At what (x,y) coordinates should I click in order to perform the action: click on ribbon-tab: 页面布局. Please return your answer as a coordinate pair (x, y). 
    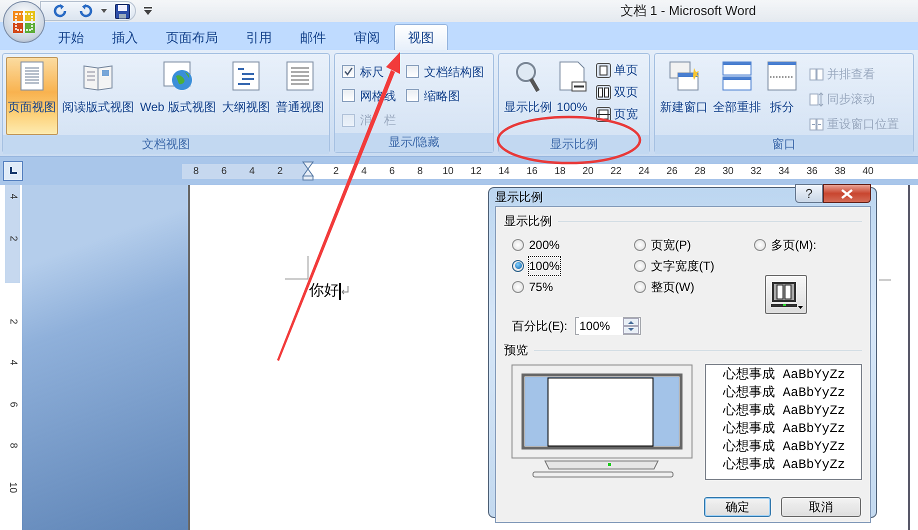
    Looking at the image, I should click on (192, 37).